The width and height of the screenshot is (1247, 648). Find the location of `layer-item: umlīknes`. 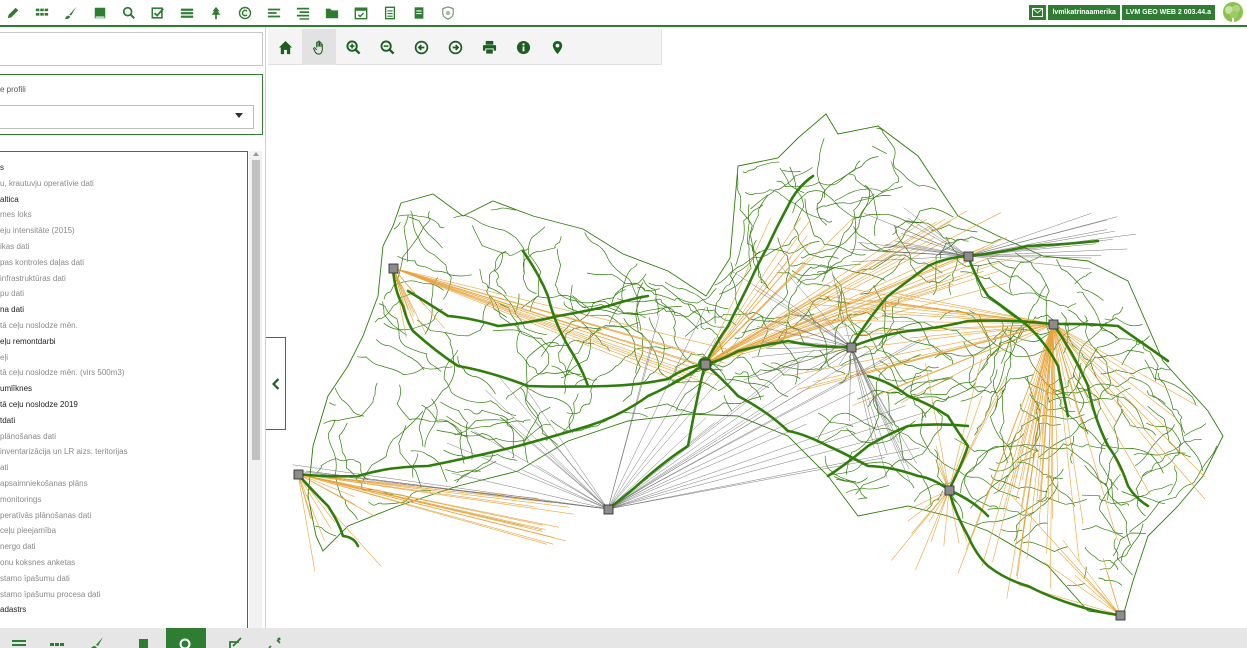

layer-item: umlīknes is located at coordinates (123, 389).